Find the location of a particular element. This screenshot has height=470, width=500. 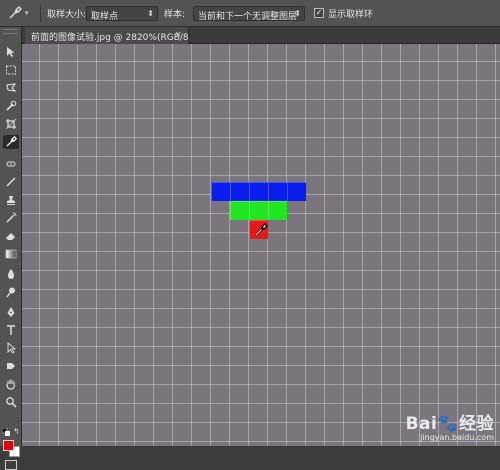

sample-value: 当前和下一个无调整图层 is located at coordinates (248, 16).